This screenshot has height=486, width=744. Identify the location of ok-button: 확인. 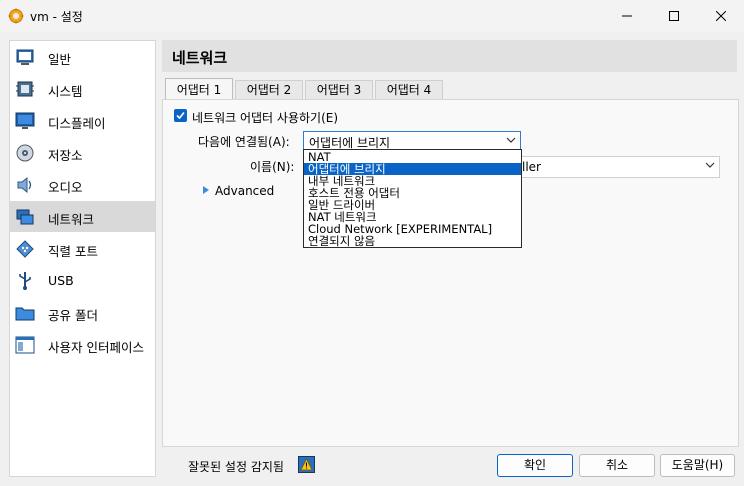
(535, 465).